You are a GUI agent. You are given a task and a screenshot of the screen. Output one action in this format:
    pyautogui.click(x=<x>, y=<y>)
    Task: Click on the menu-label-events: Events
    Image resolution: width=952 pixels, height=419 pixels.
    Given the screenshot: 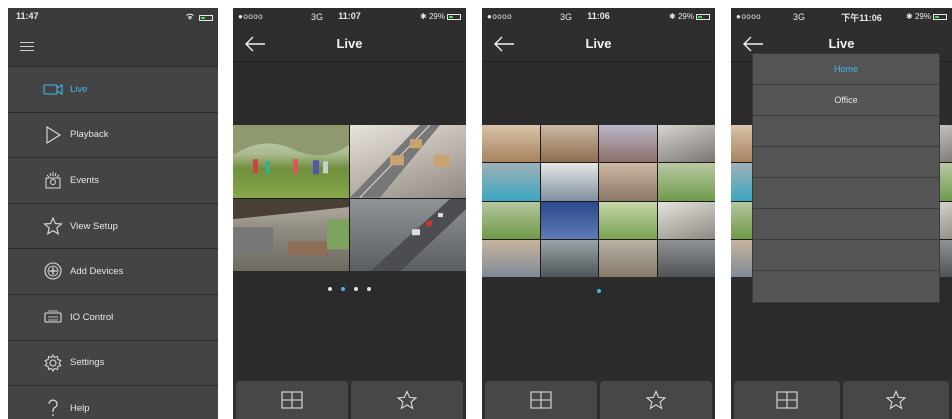 What is the action you would take?
    pyautogui.click(x=85, y=180)
    